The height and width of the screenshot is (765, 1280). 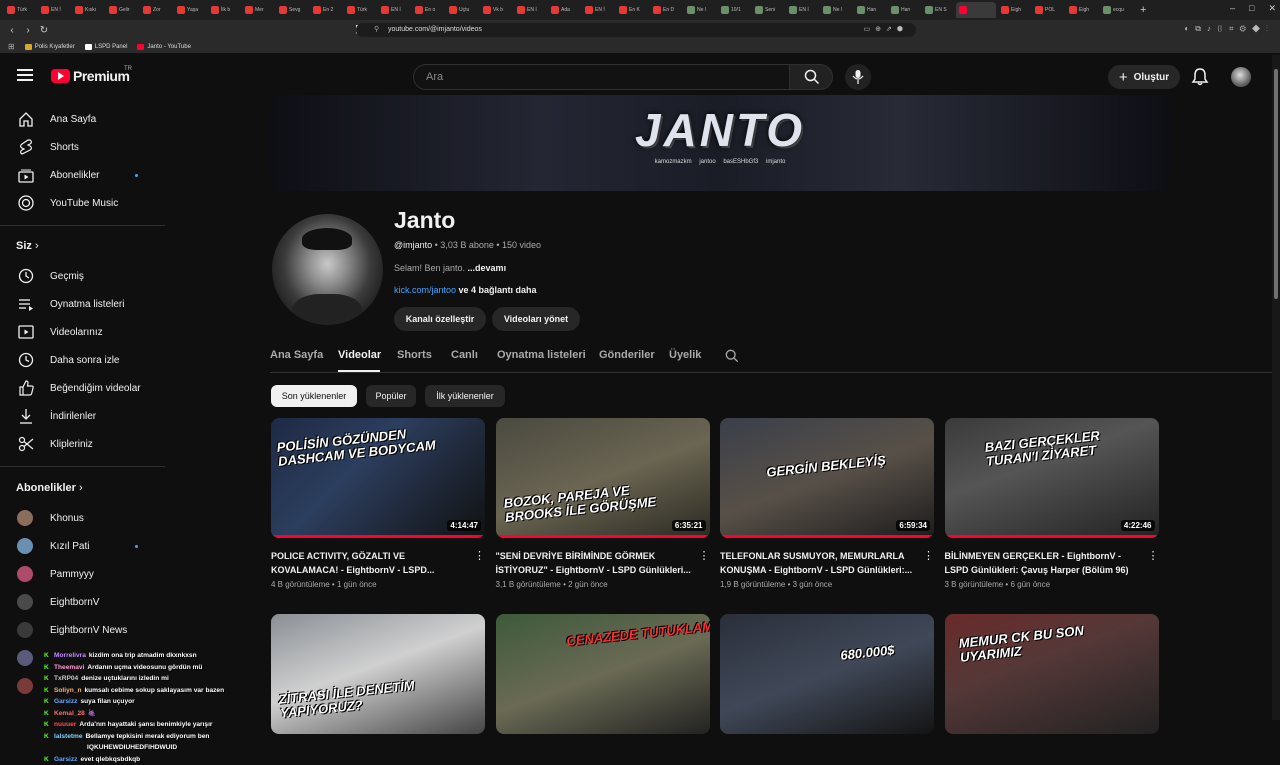 I want to click on sidebar-item-shorts: Shorts, so click(x=82, y=147).